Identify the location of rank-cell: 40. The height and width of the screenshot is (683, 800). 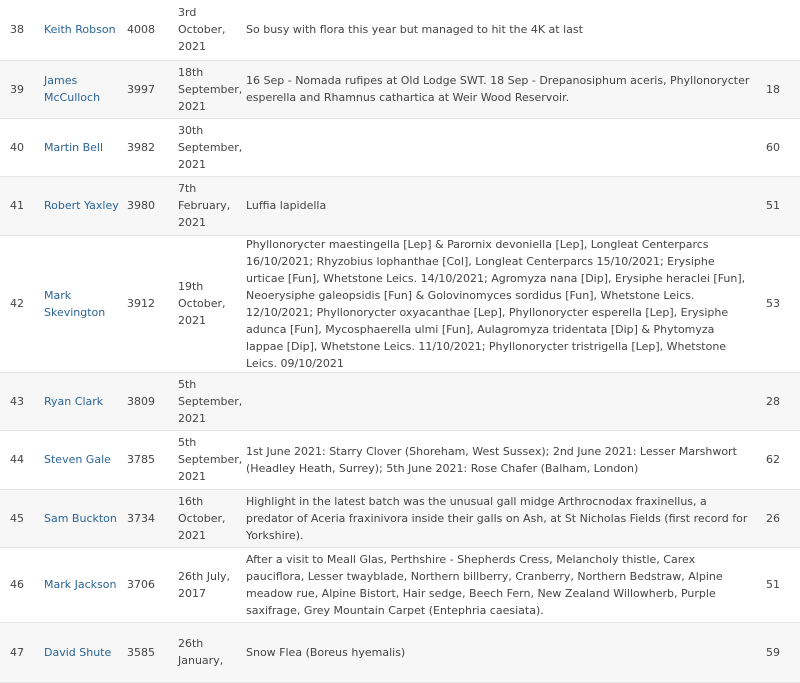
(17, 147).